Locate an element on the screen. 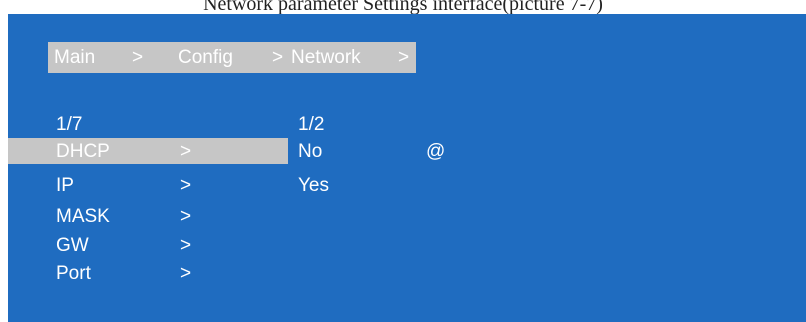 This screenshot has width=806, height=322. menu-item-label: MASK is located at coordinates (83, 216).